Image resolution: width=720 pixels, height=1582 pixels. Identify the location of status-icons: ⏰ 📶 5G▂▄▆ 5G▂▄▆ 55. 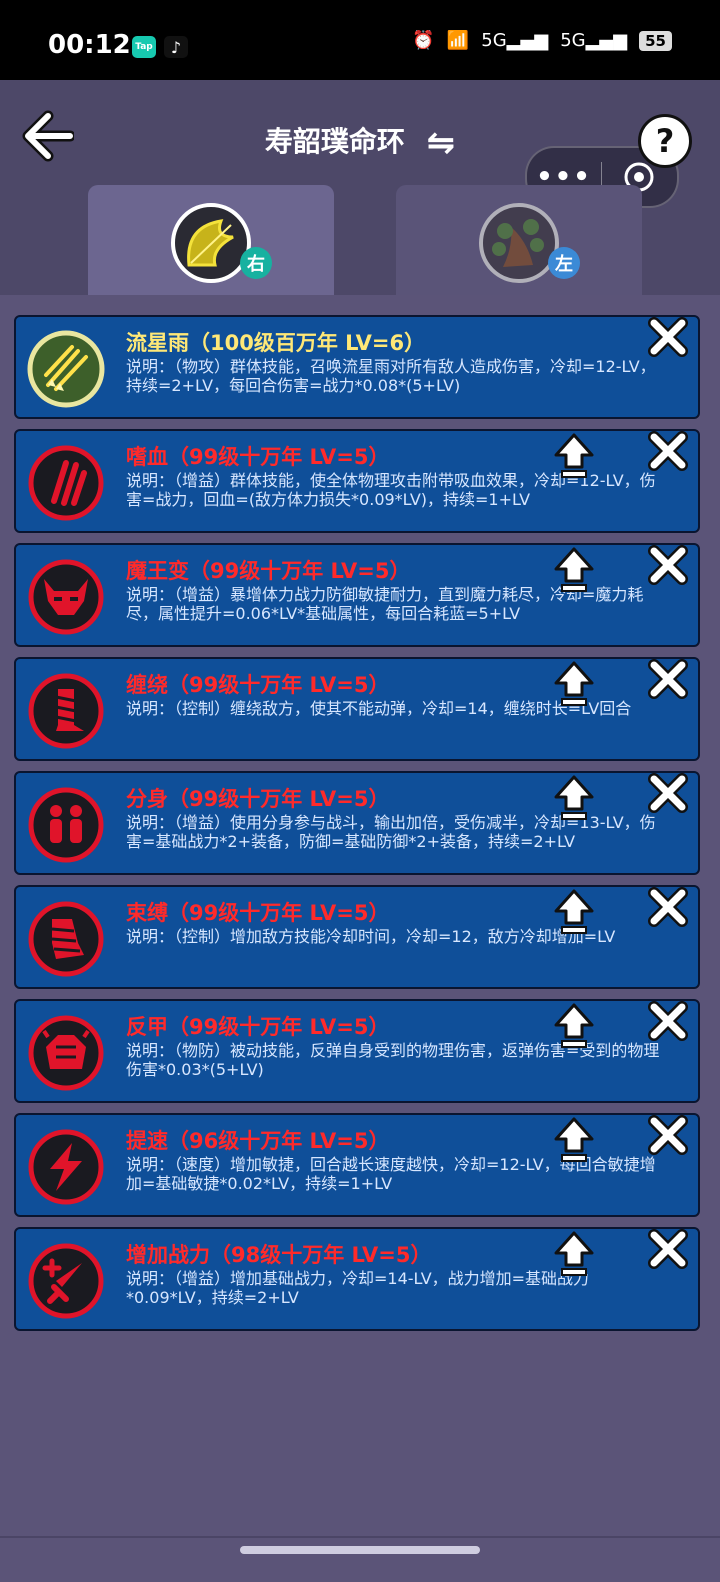
(542, 40).